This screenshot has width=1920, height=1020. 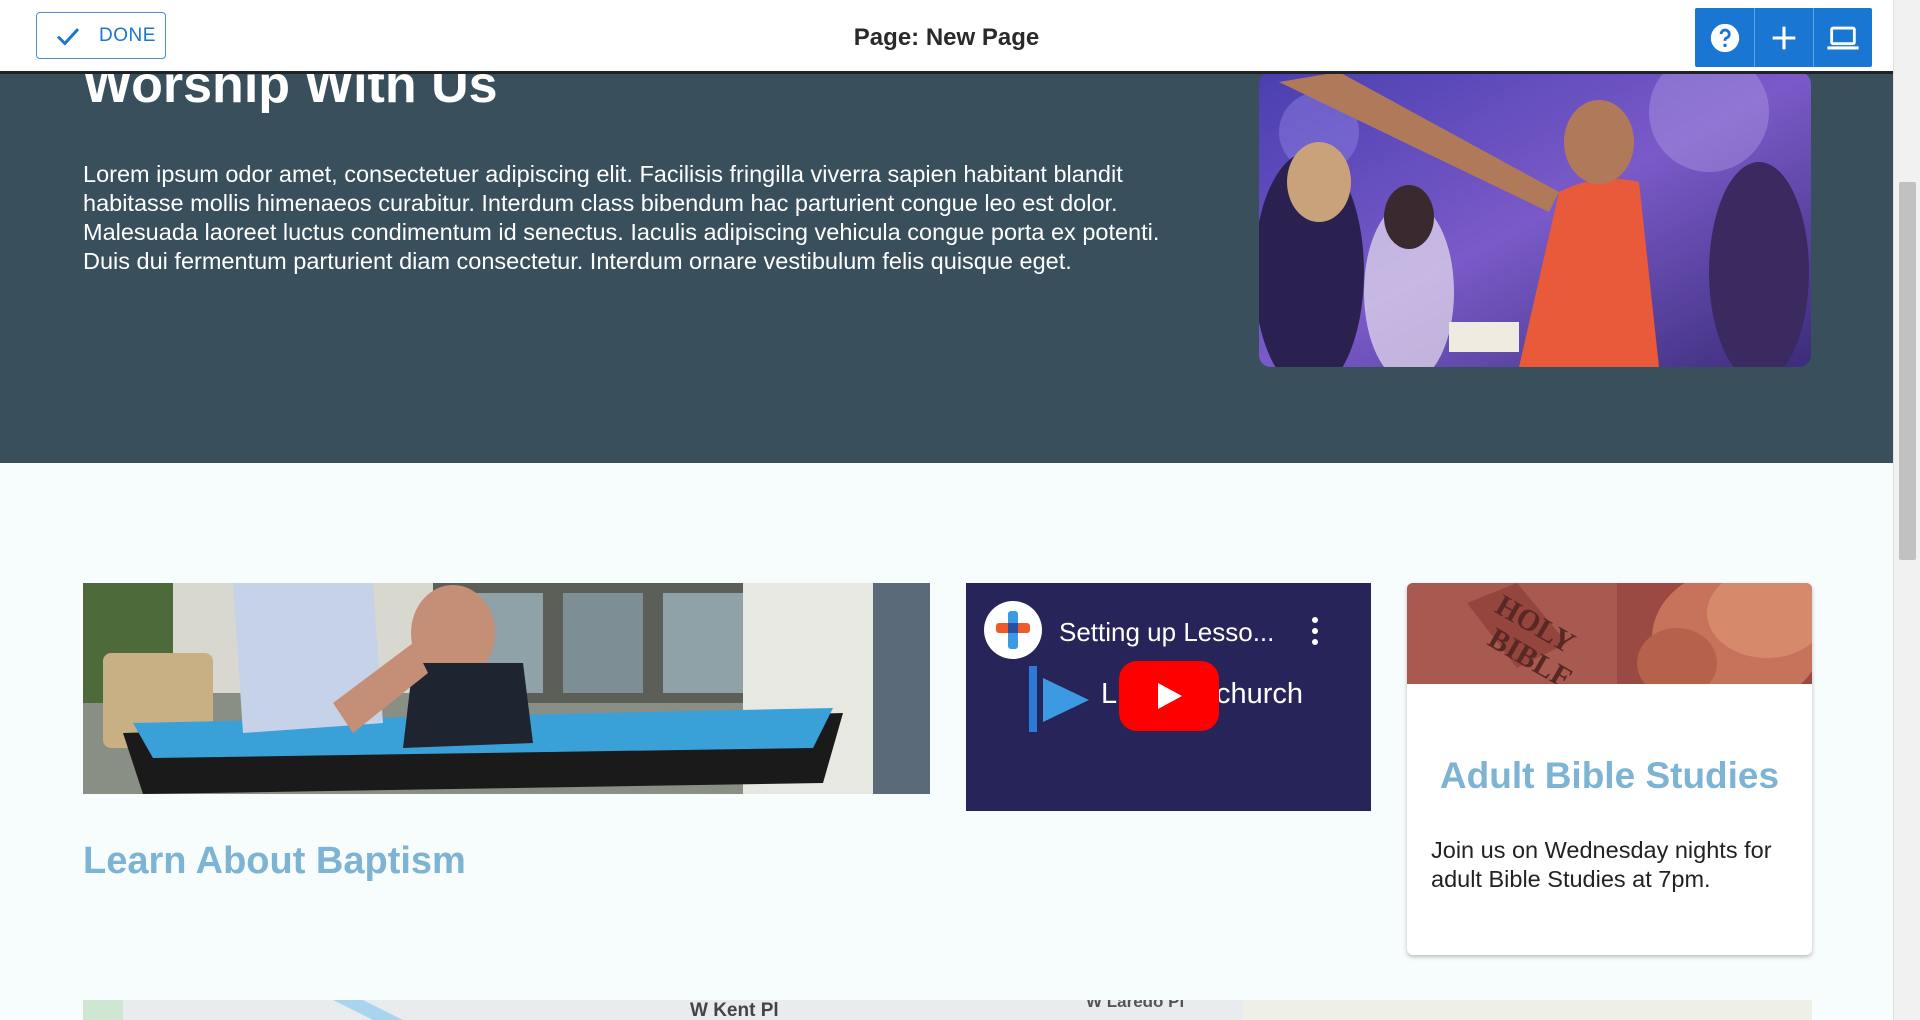 What do you see at coordinates (1260, 694) in the screenshot?
I see `brand-text-end: church` at bounding box center [1260, 694].